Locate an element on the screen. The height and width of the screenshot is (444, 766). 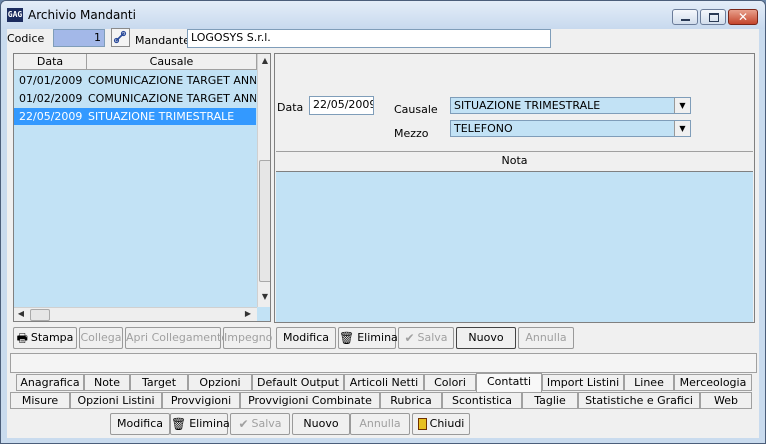
mezzo-value: TELEFONO is located at coordinates (483, 128).